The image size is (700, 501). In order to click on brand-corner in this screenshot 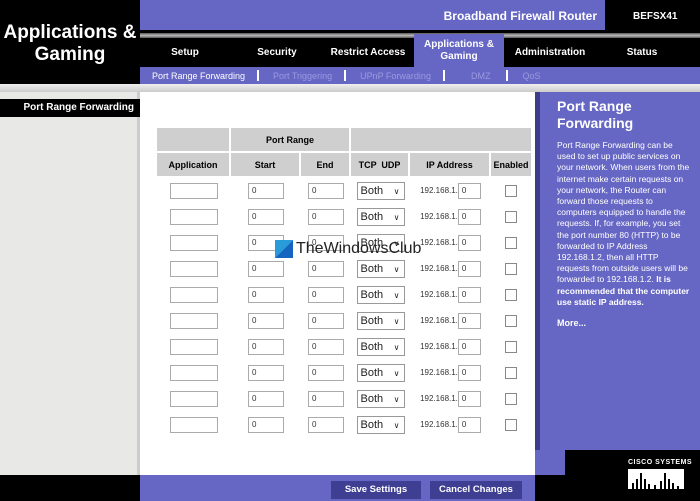, I will do `click(550, 462)`.